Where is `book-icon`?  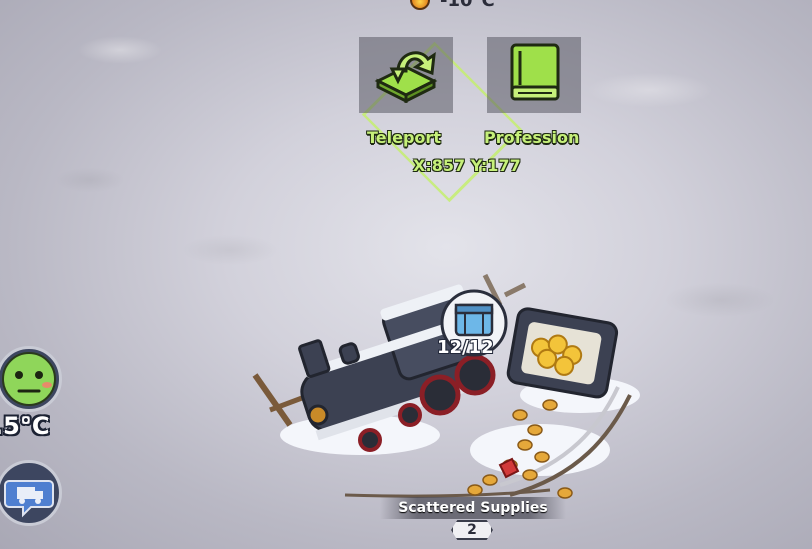
book-icon is located at coordinates (535, 72).